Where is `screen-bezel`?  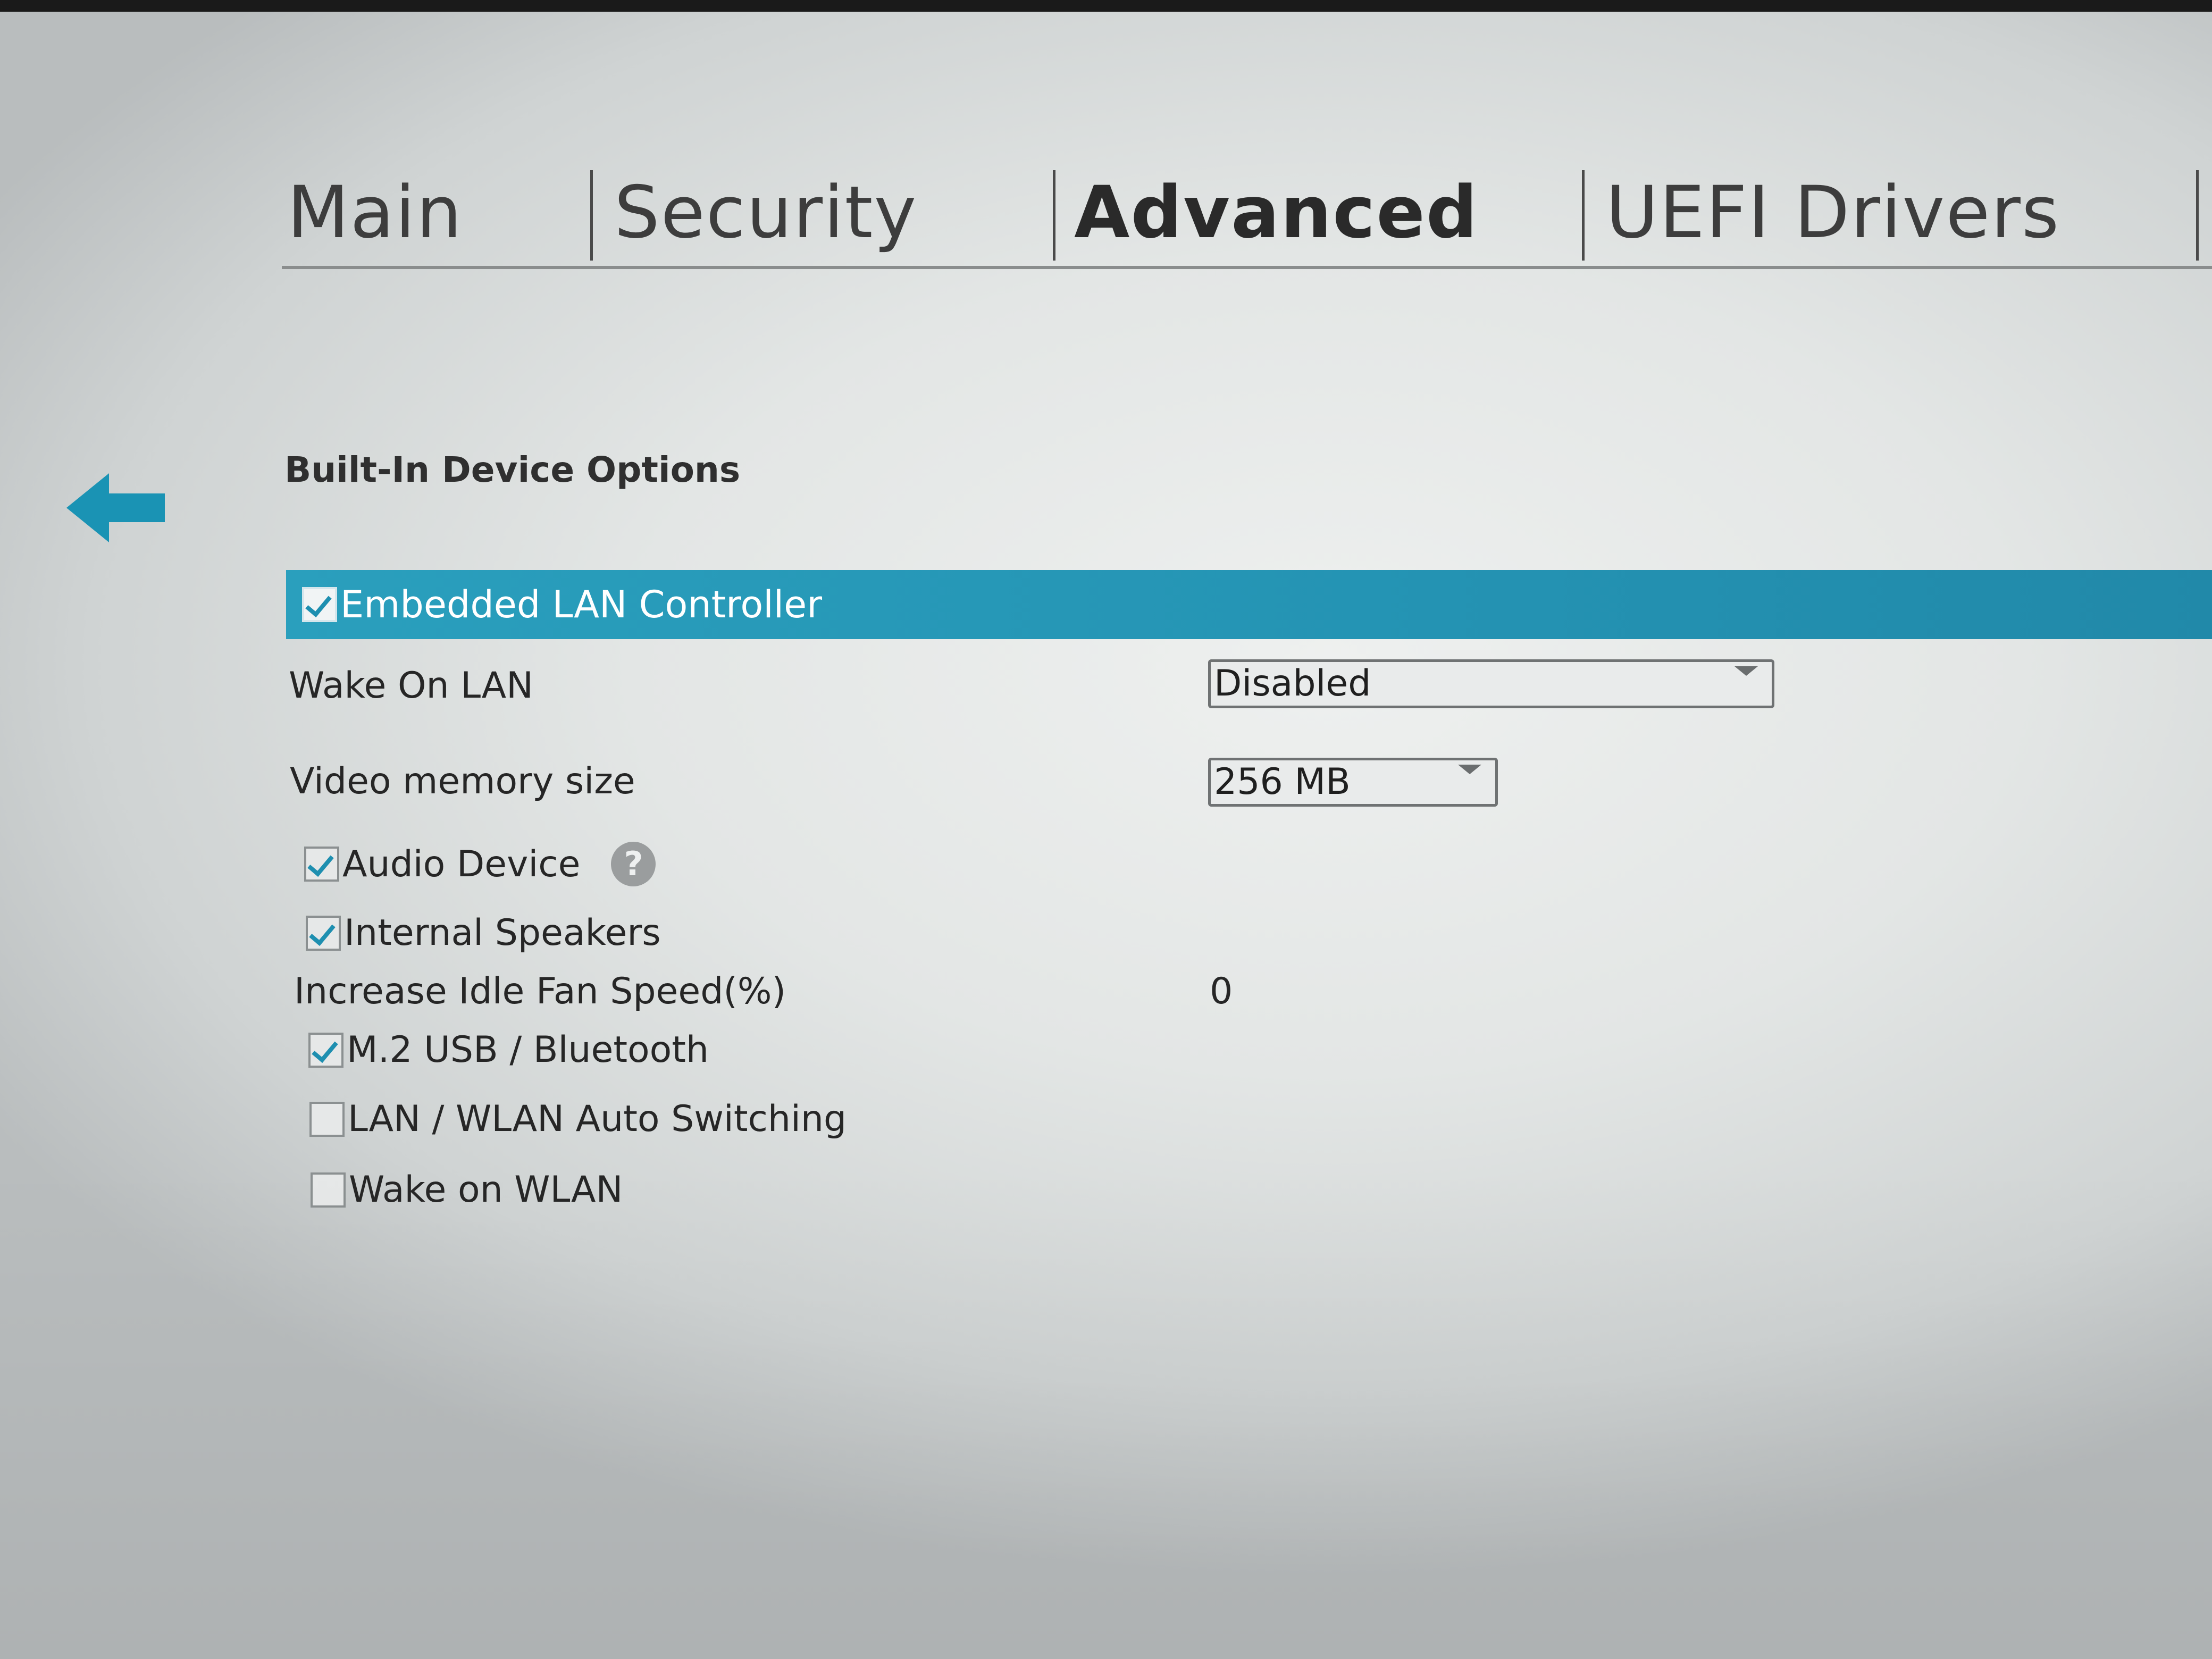 screen-bezel is located at coordinates (1106, 6).